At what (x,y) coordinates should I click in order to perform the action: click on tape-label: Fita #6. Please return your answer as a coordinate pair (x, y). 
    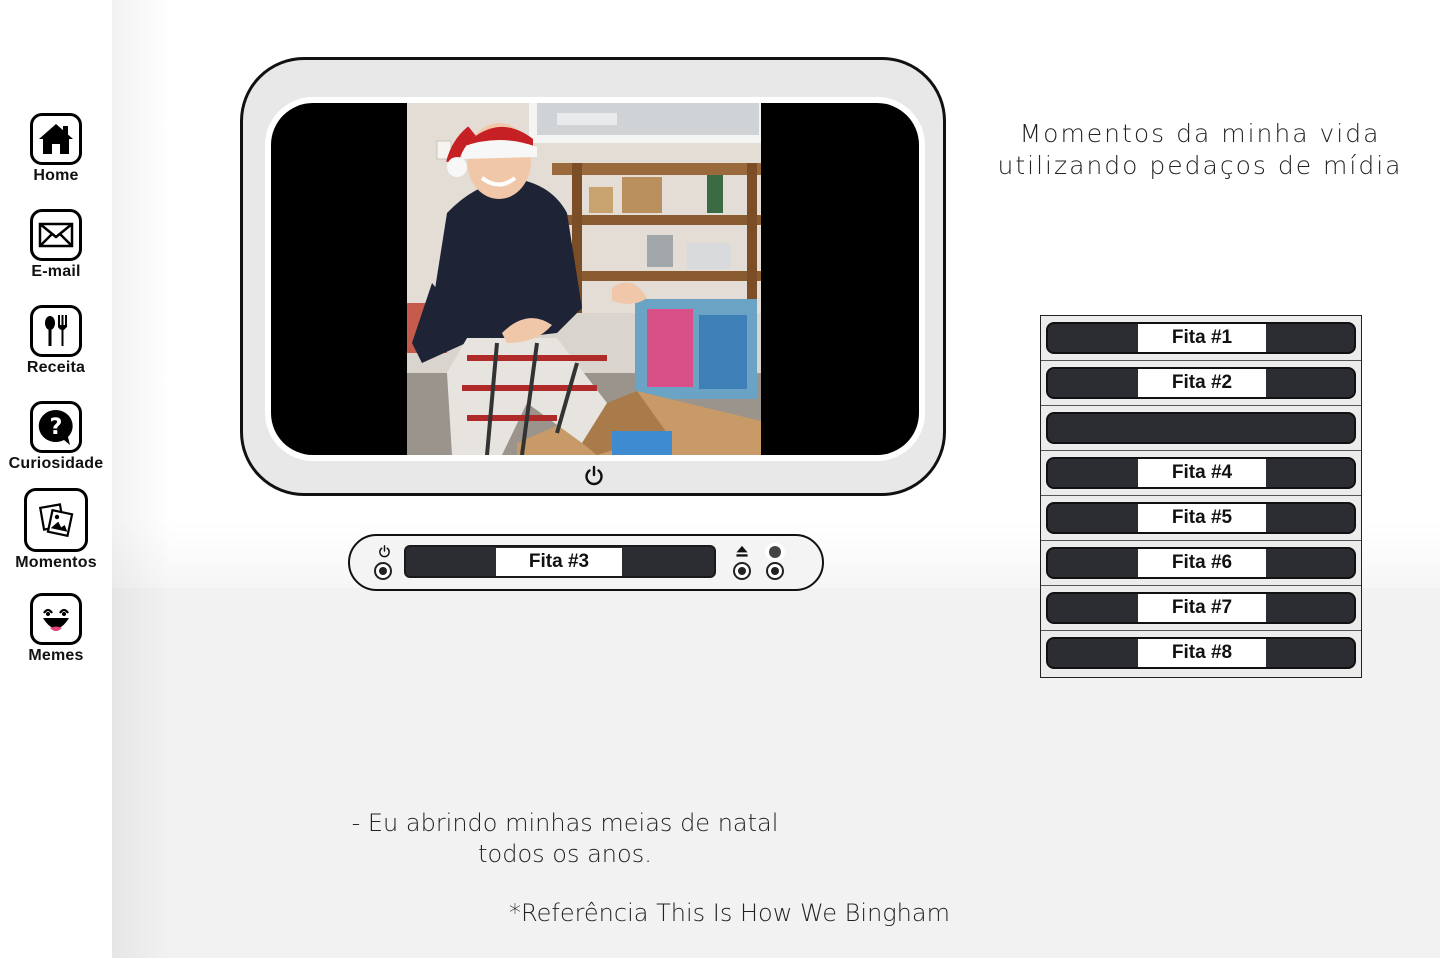
    Looking at the image, I should click on (1202, 563).